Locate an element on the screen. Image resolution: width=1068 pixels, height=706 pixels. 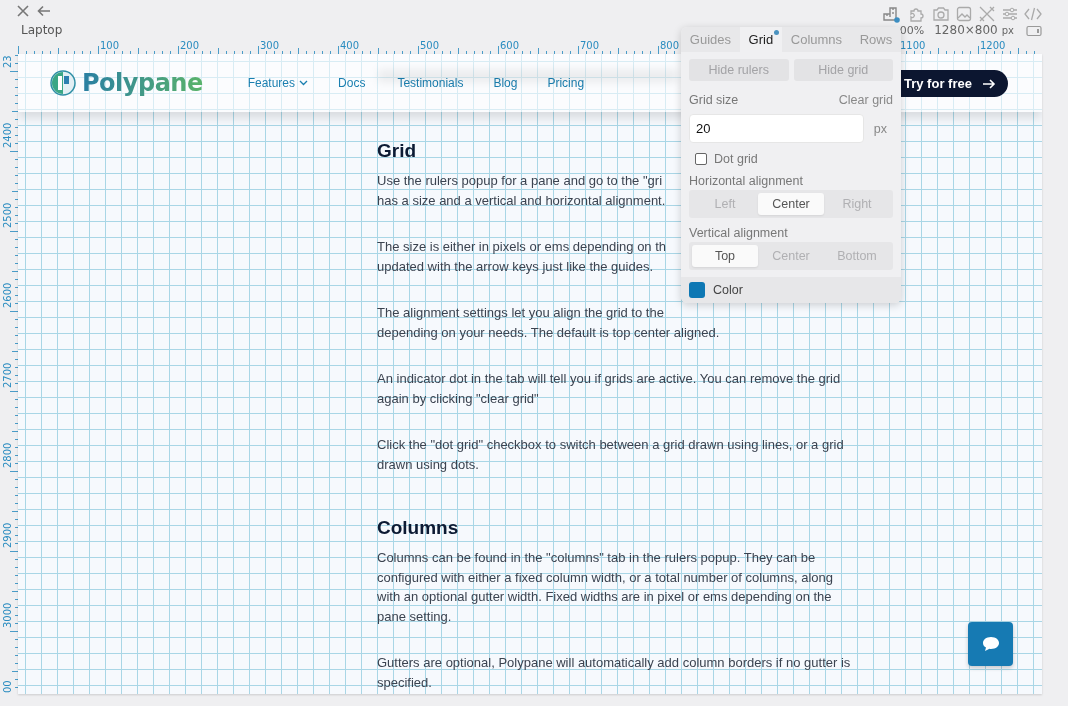
grid-size-field: 20 is located at coordinates (776, 128).